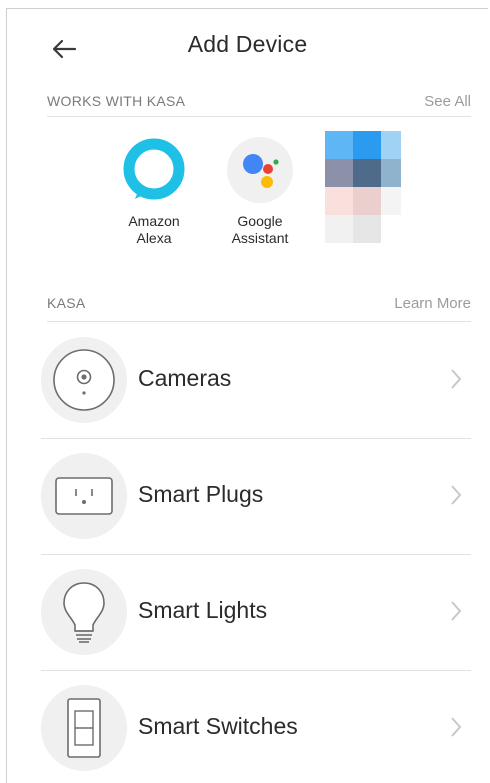 Image resolution: width=490 pixels, height=783 pixels. What do you see at coordinates (256, 380) in the screenshot?
I see `device-item-cameras: Cameras` at bounding box center [256, 380].